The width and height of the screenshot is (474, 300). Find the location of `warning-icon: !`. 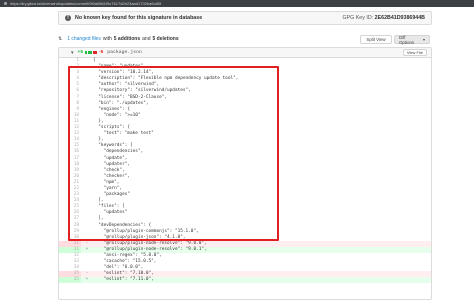

warning-icon: ! is located at coordinates (68, 18).